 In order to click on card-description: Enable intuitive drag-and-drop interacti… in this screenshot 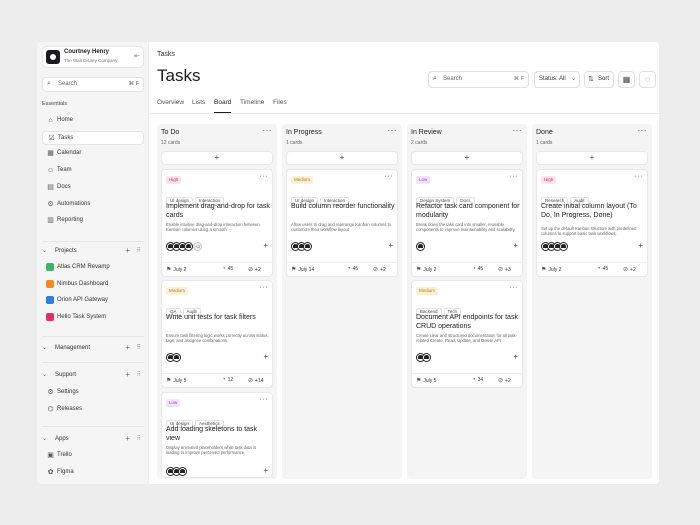, I will do `click(213, 227)`.